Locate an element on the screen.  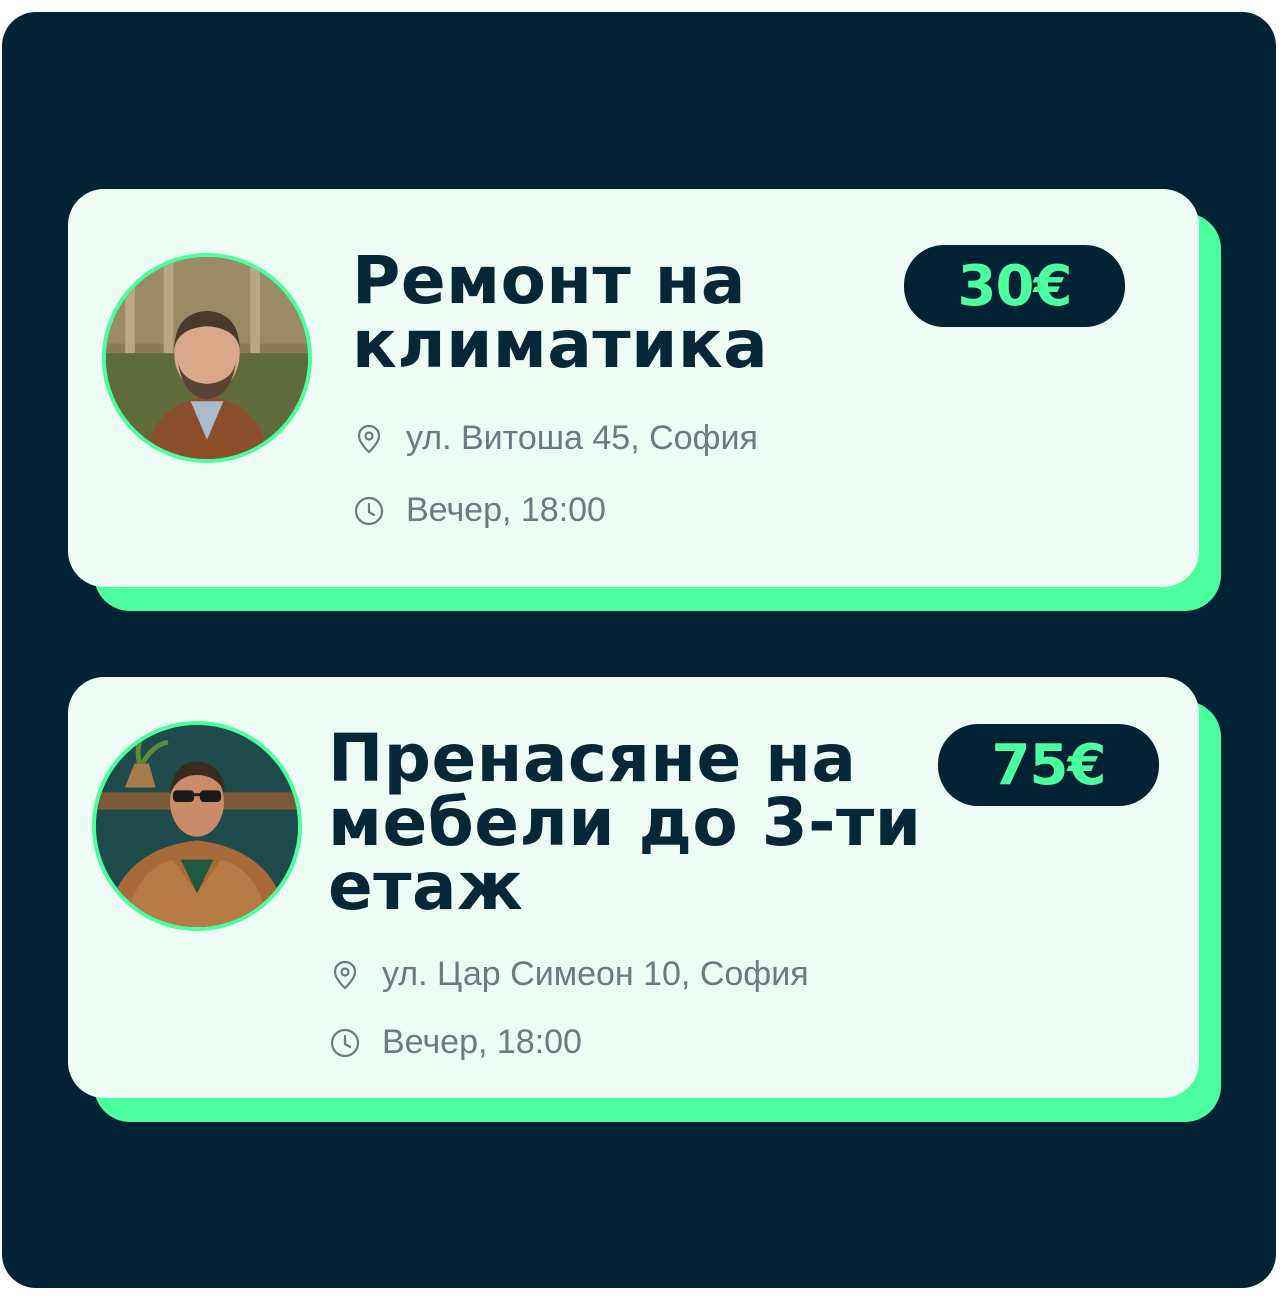
task-title: Ремонт на климатика is located at coordinates (560, 312).